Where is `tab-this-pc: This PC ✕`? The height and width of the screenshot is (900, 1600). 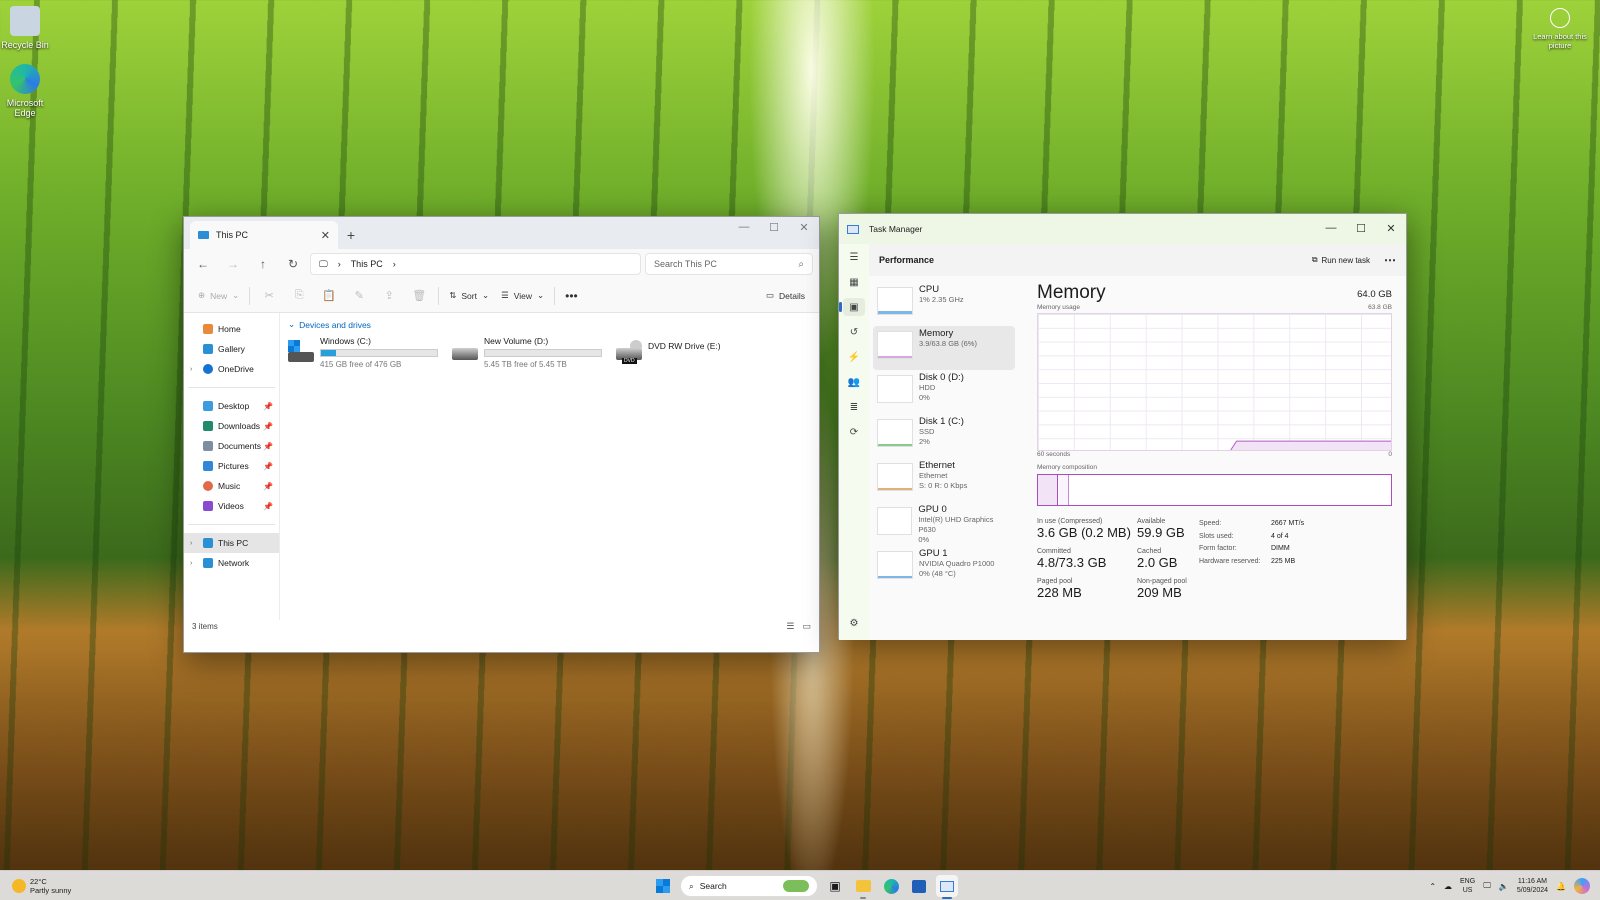
tab-this-pc: This PC ✕ is located at coordinates (264, 235).